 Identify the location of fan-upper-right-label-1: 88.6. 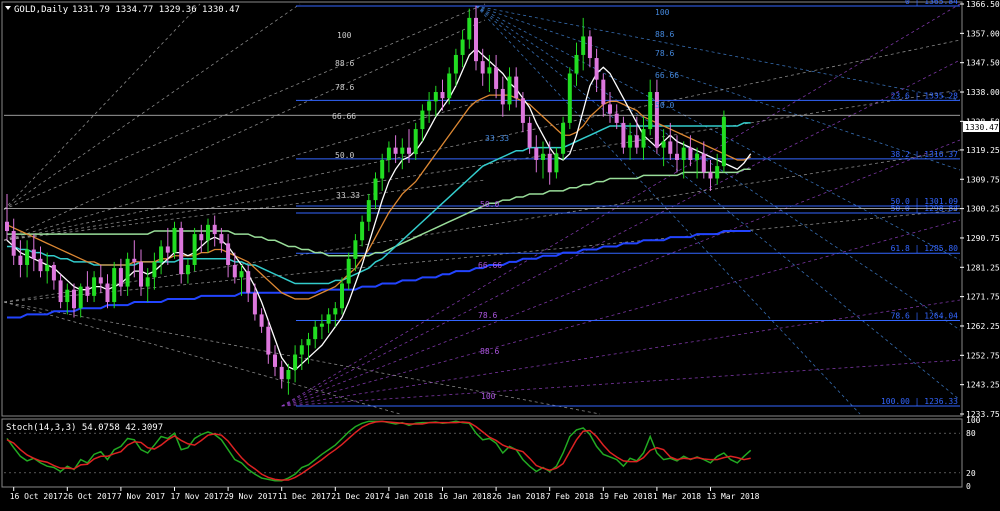
(664, 34).